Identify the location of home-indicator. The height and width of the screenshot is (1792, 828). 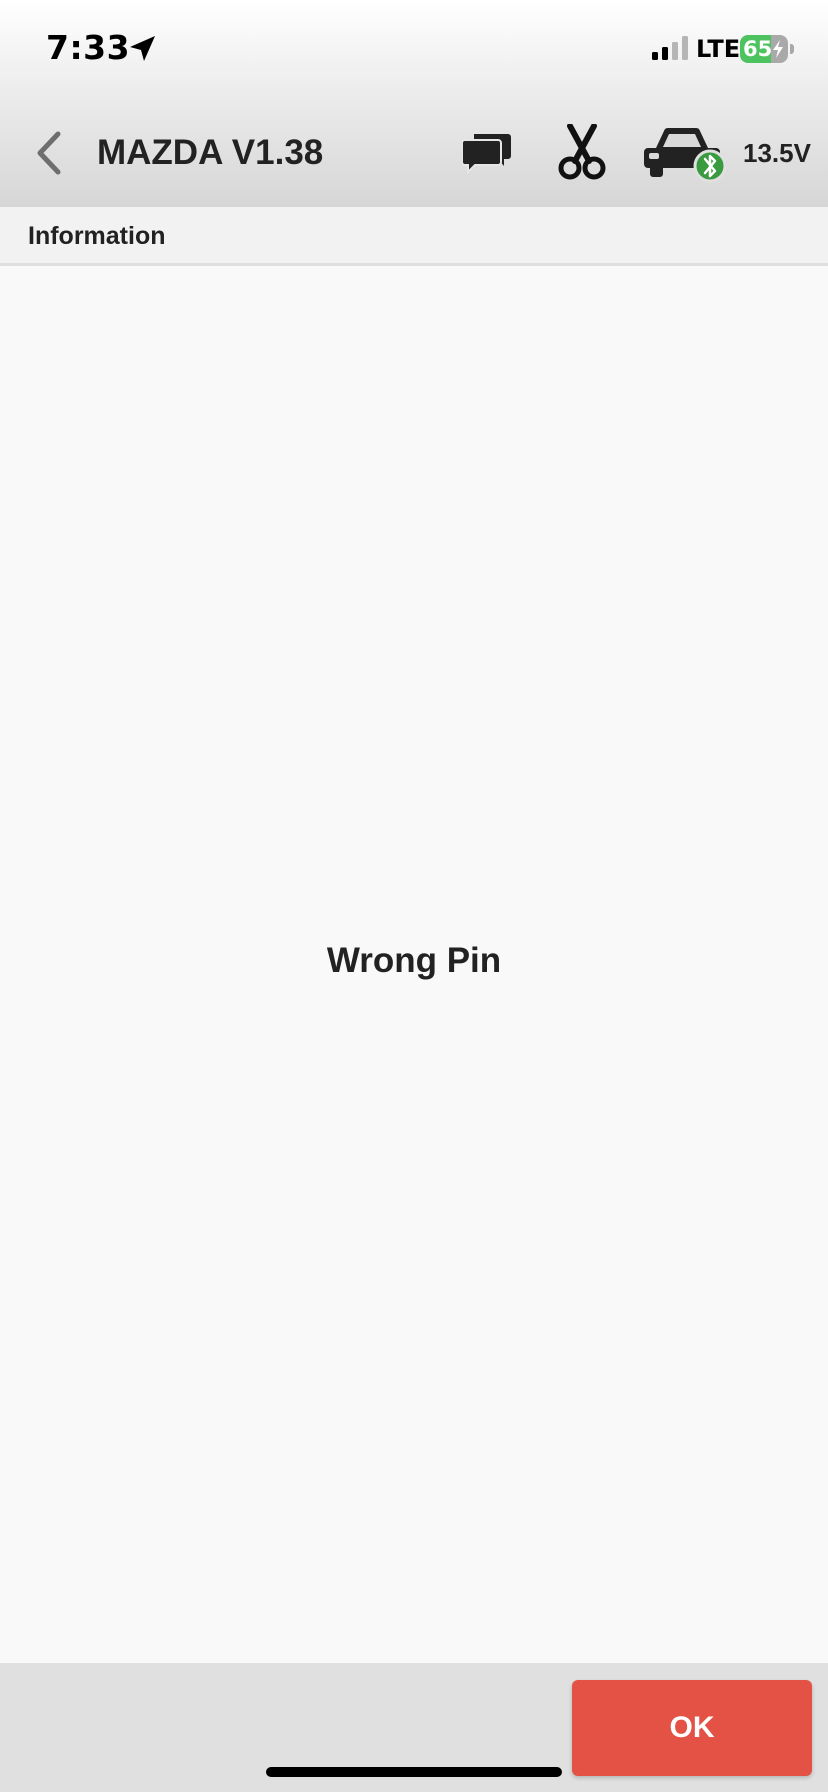
(414, 1772).